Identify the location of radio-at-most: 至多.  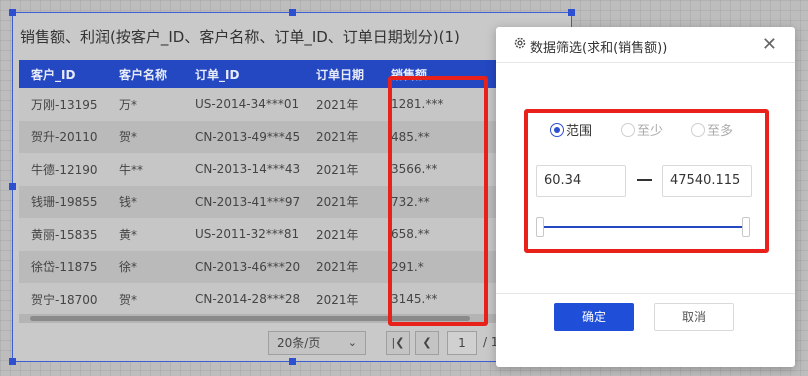
(712, 131).